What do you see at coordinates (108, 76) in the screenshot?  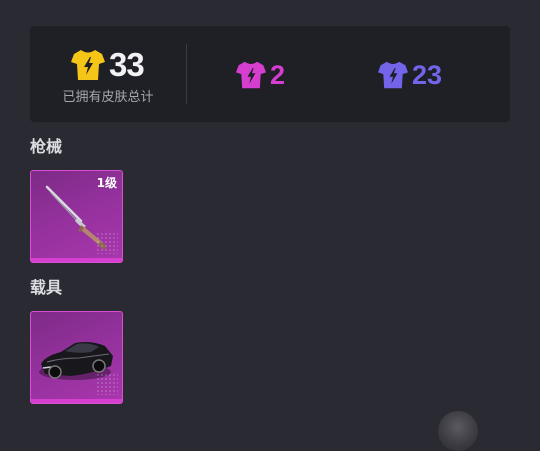 I see `total-skins-stat: 33 已拥有皮肤总计` at bounding box center [108, 76].